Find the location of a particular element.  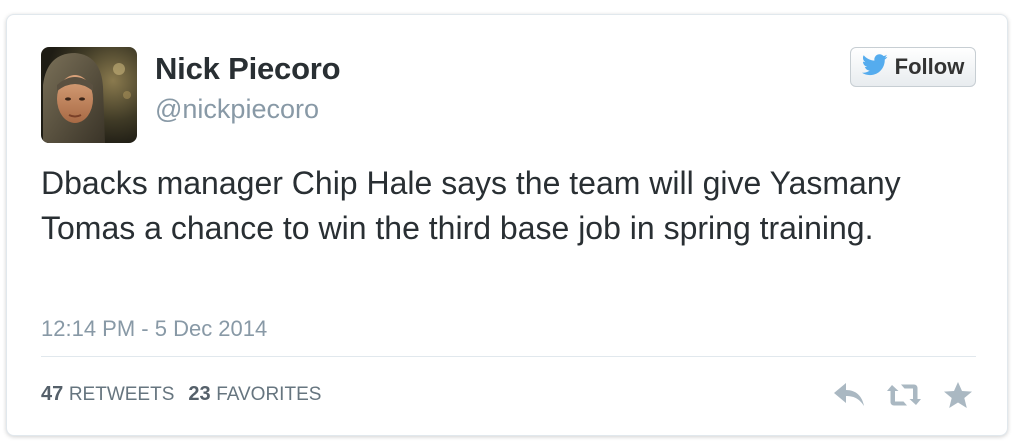

follow-button-label: Follow is located at coordinates (929, 66).